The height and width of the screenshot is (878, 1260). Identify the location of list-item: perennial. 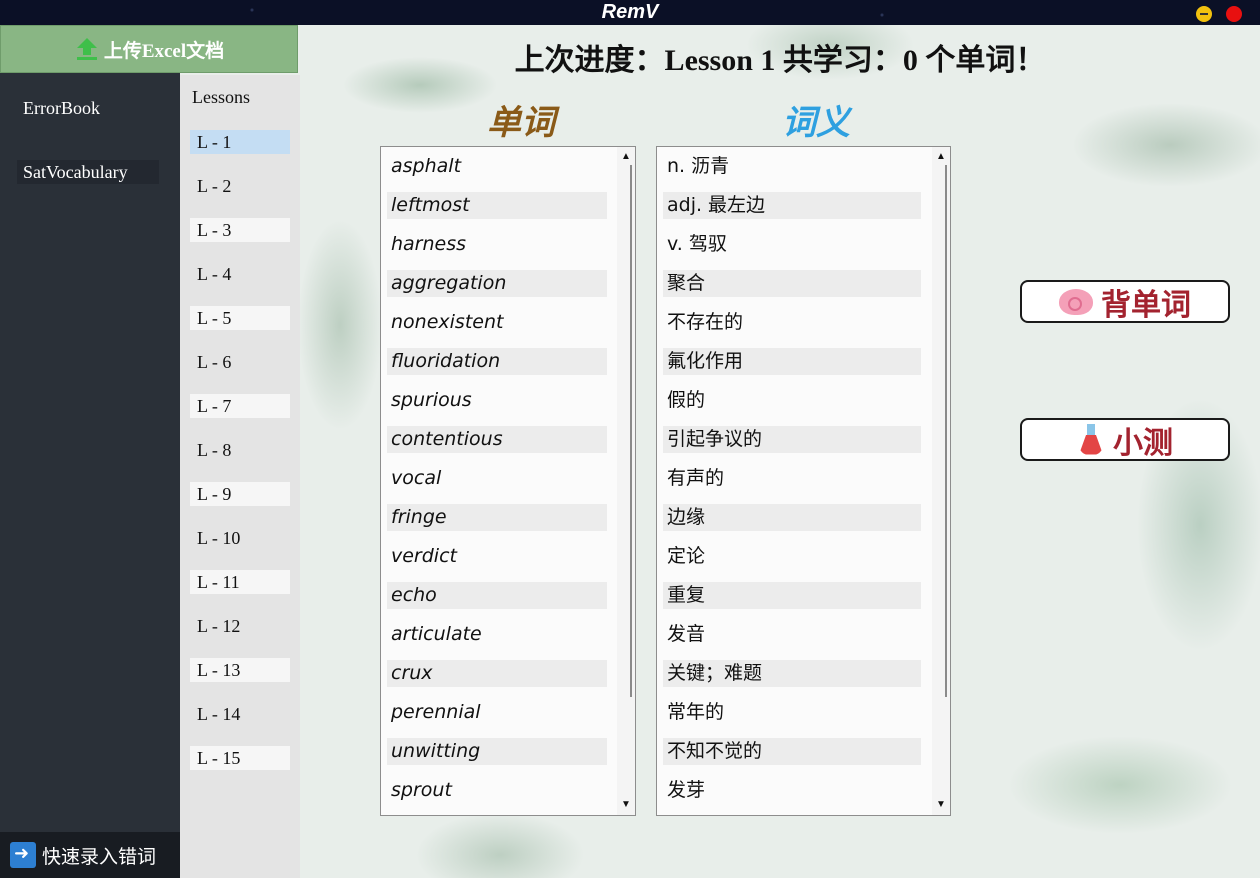
(497, 712).